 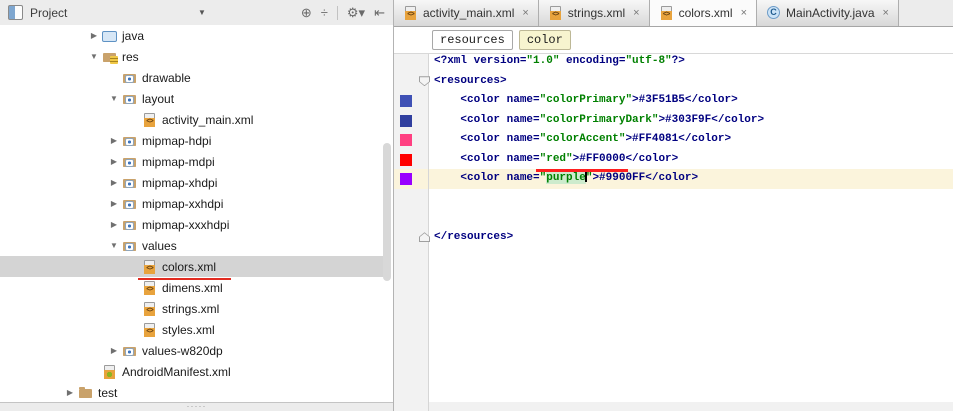 I want to click on settings-gear-icon: ⚙▾, so click(x=356, y=12).